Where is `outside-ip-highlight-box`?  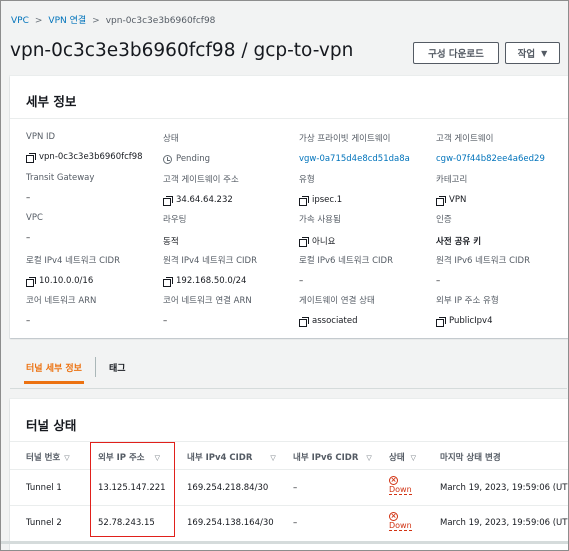 outside-ip-highlight-box is located at coordinates (132, 489).